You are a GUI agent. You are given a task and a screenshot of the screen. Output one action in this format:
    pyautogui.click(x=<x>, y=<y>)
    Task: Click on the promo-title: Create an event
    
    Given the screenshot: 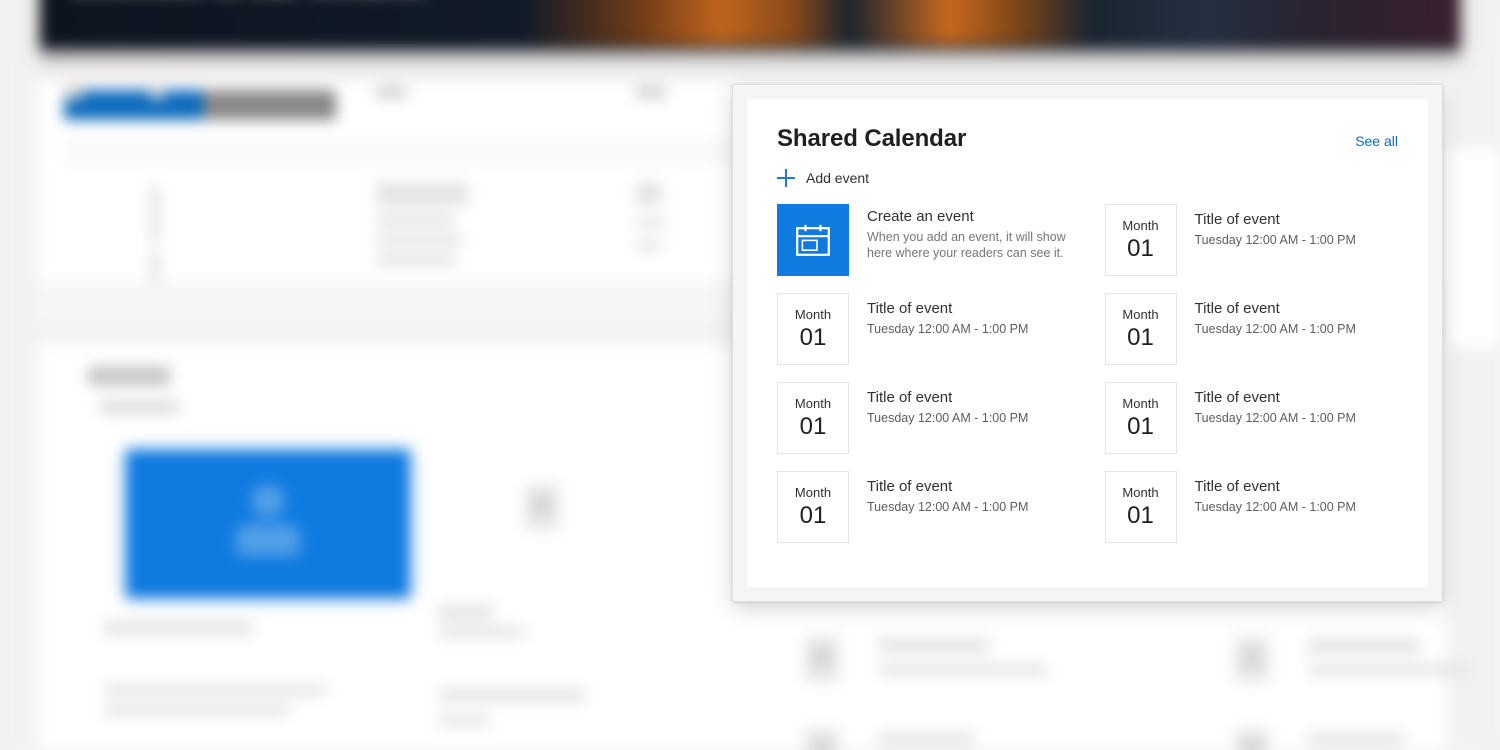 What is the action you would take?
    pyautogui.click(x=920, y=216)
    